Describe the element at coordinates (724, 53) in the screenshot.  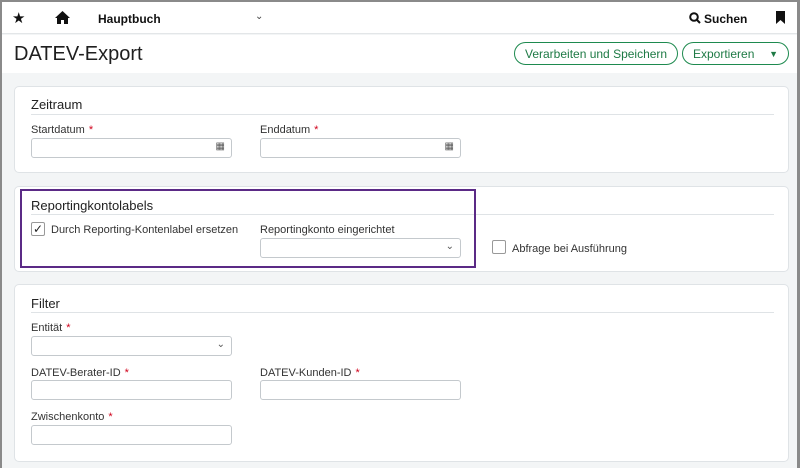
I see `export-label: Exportieren` at that location.